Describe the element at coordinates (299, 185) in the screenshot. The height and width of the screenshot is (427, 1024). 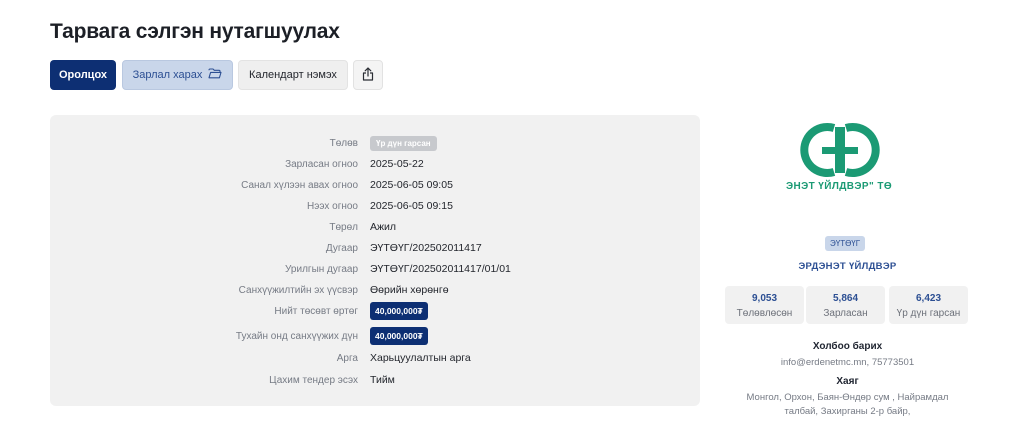
I see `detail-label: Санал хүлээн авах огноо` at that location.